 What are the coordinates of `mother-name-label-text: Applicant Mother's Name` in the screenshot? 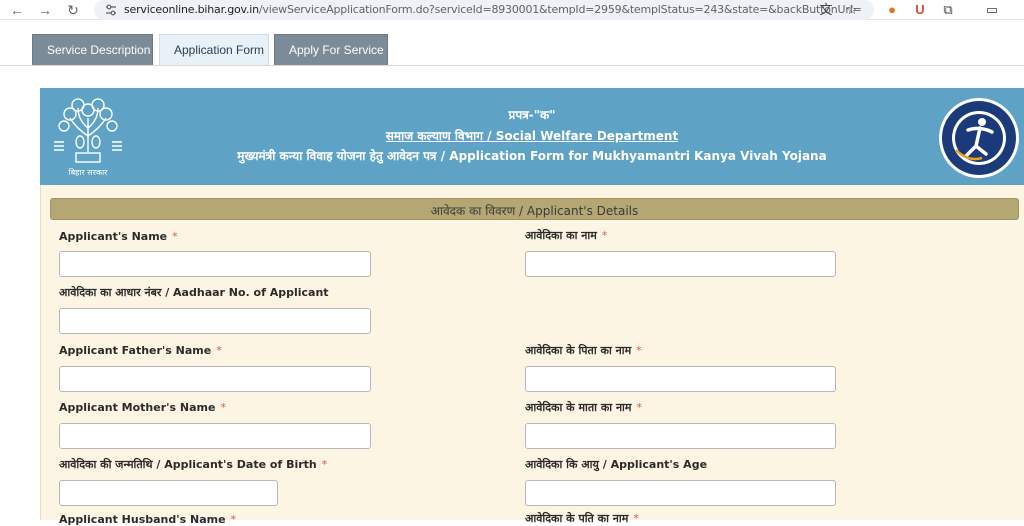 It's located at (137, 407).